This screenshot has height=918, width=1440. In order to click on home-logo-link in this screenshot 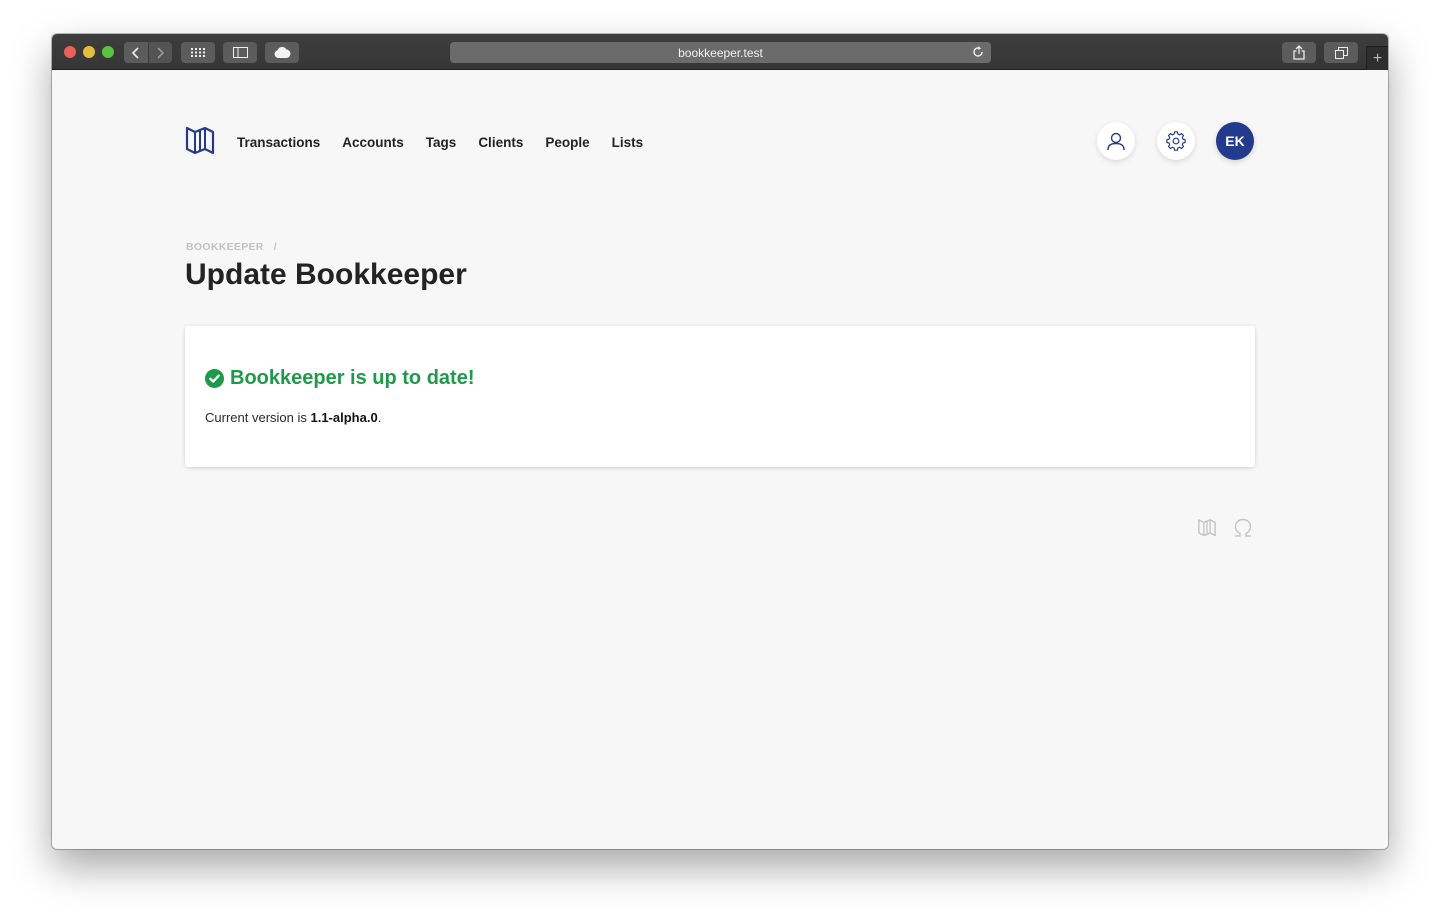, I will do `click(200, 143)`.